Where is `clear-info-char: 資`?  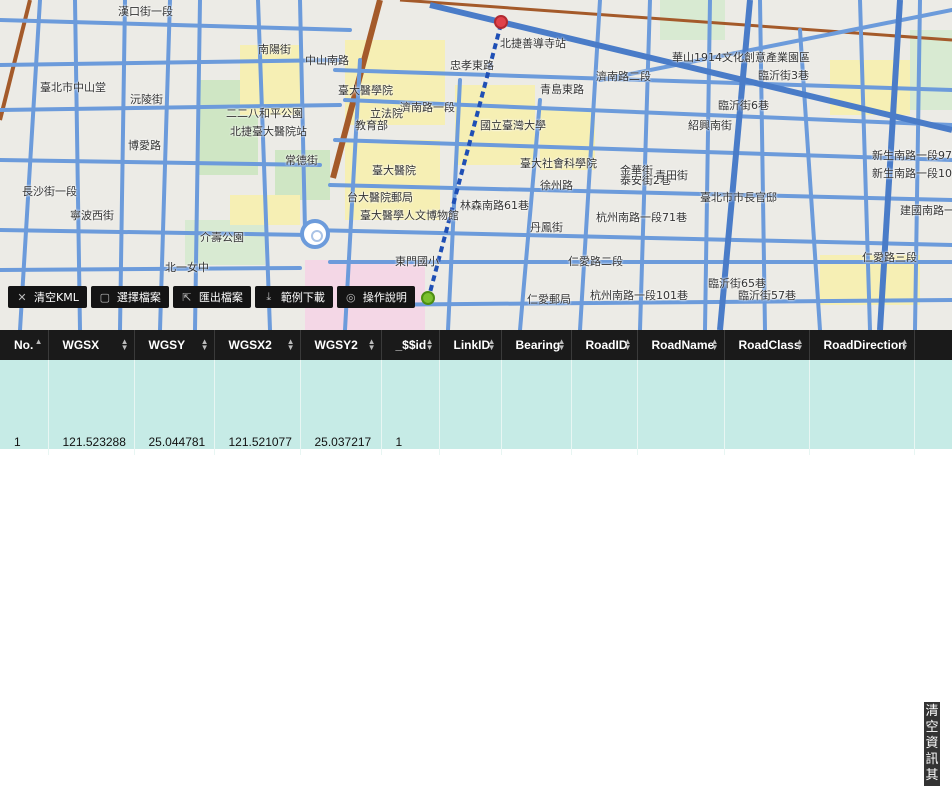
clear-info-char: 資 is located at coordinates (932, 743).